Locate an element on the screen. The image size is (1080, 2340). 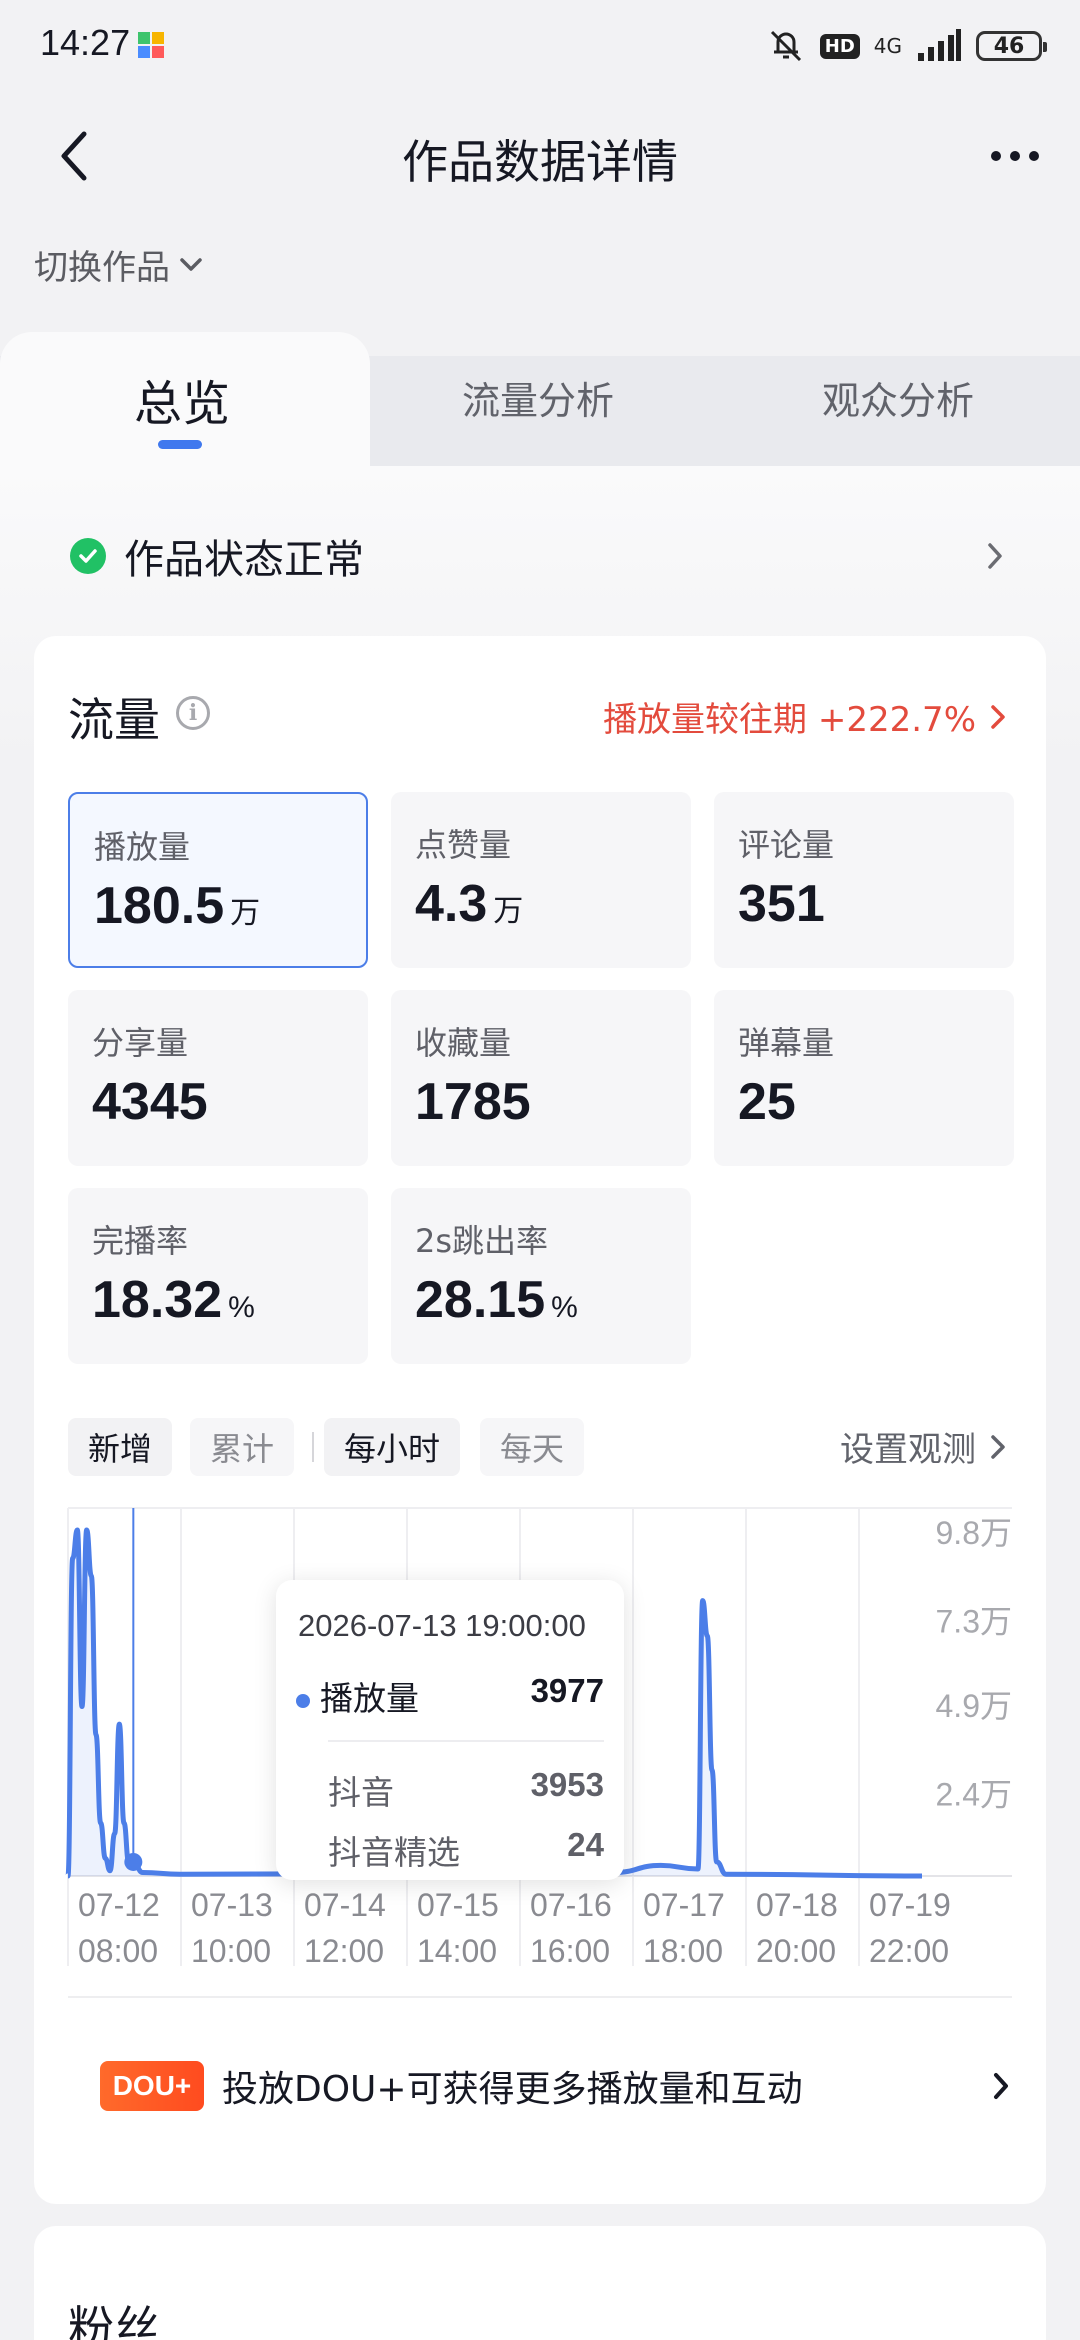
info-icon: i is located at coordinates (193, 713).